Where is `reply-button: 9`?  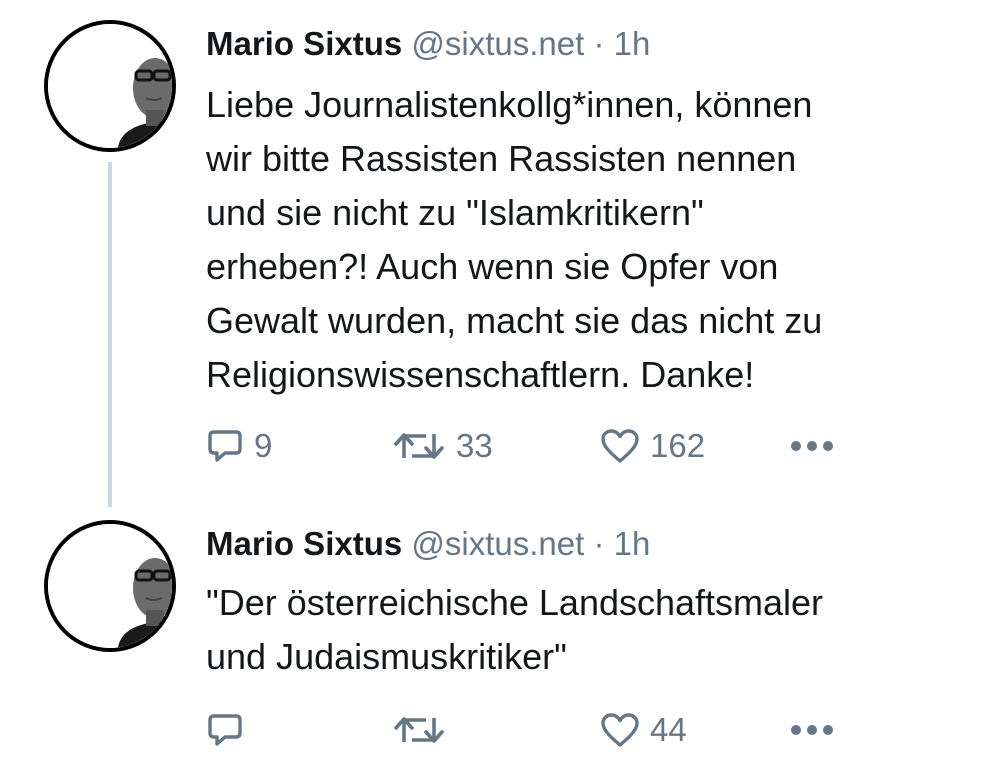
reply-button: 9 is located at coordinates (239, 446).